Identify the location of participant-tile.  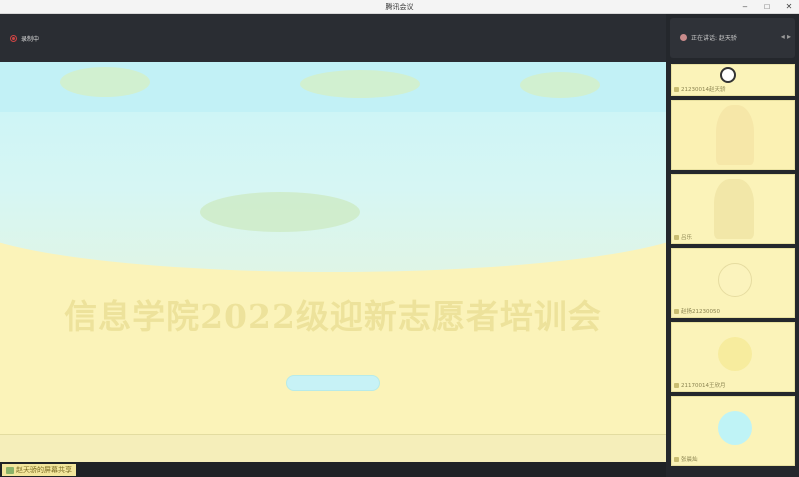
(733, 135).